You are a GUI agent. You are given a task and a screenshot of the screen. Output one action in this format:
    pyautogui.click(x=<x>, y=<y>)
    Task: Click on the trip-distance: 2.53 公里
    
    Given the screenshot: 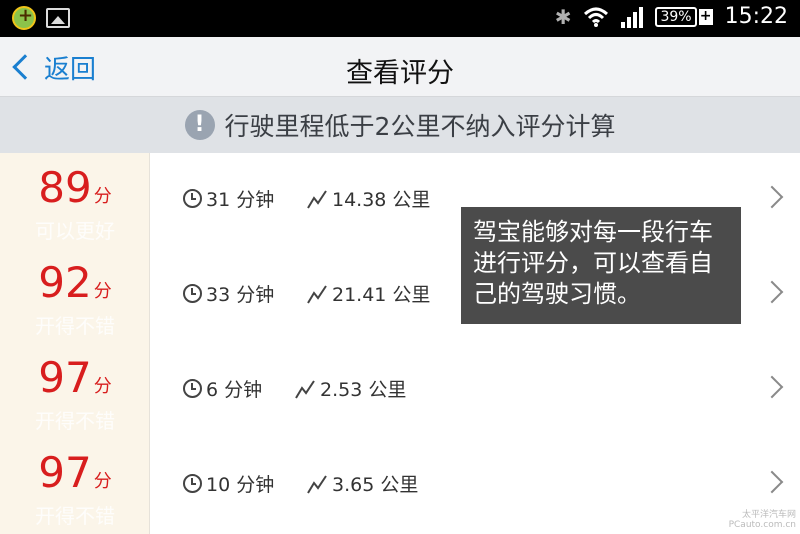 What is the action you would take?
    pyautogui.click(x=350, y=388)
    